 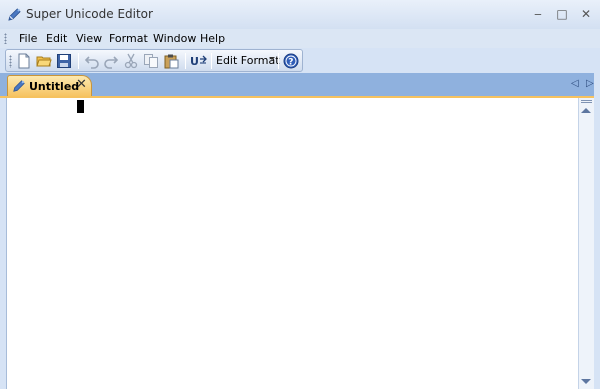 I want to click on scroll-up-icon, so click(x=586, y=110).